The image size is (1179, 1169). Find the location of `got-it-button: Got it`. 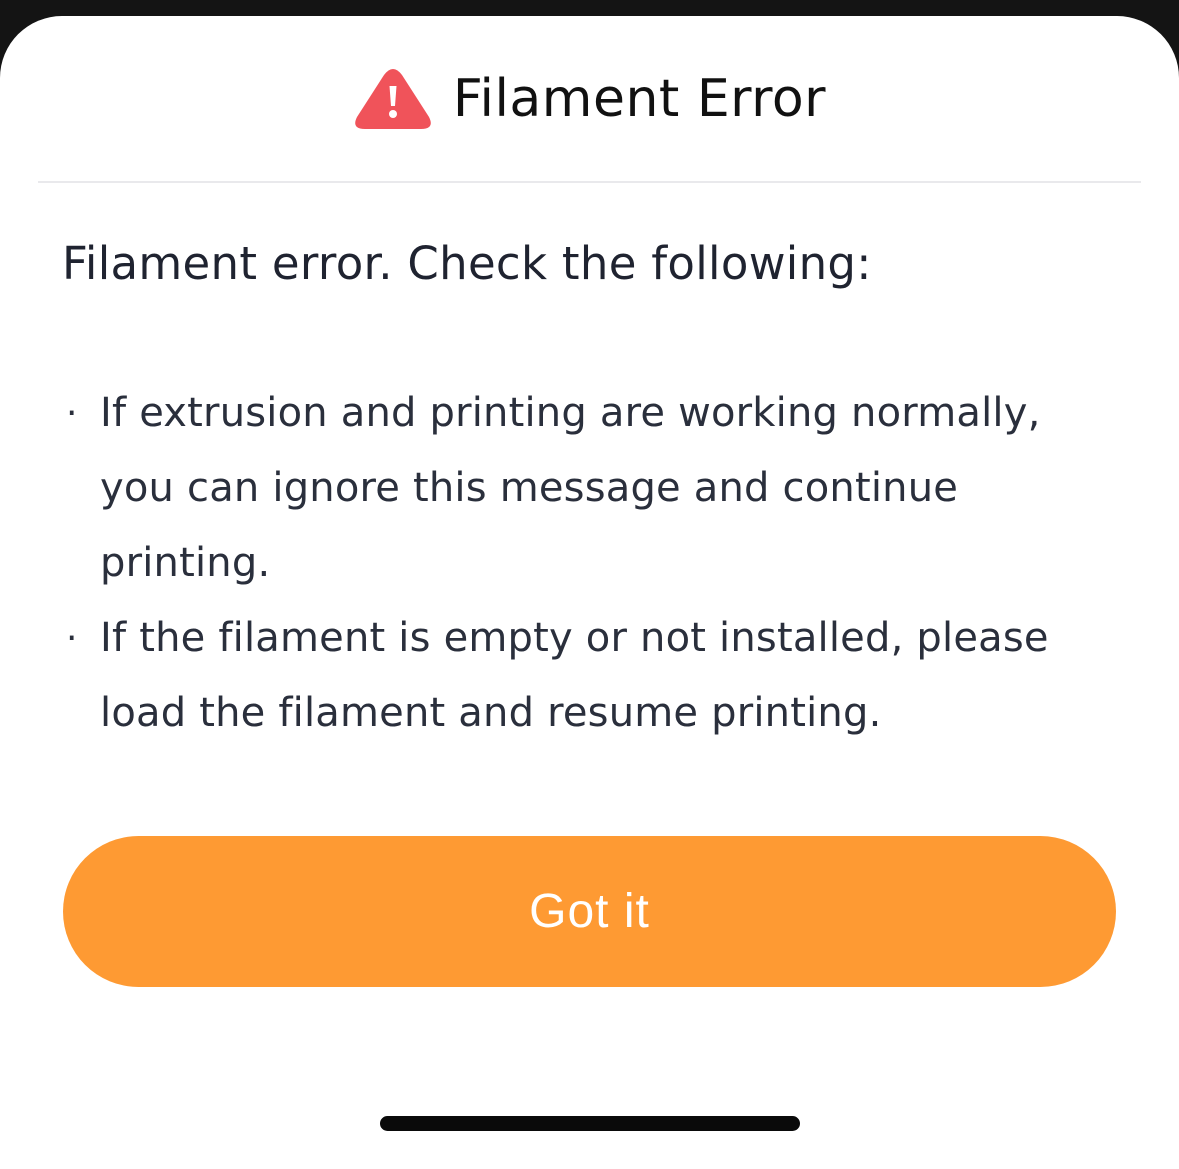

got-it-button: Got it is located at coordinates (589, 911).